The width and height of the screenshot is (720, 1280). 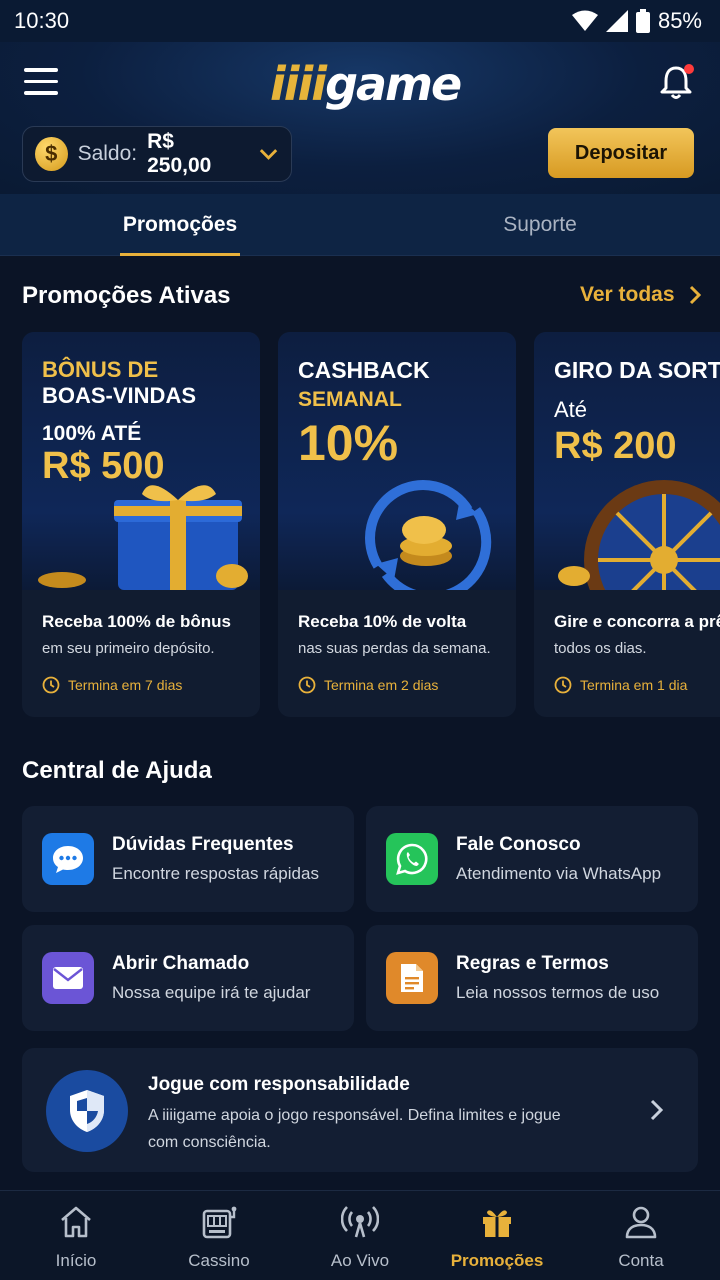 I want to click on promo-card-expiry: Termina em 7 dias, so click(x=112, y=685).